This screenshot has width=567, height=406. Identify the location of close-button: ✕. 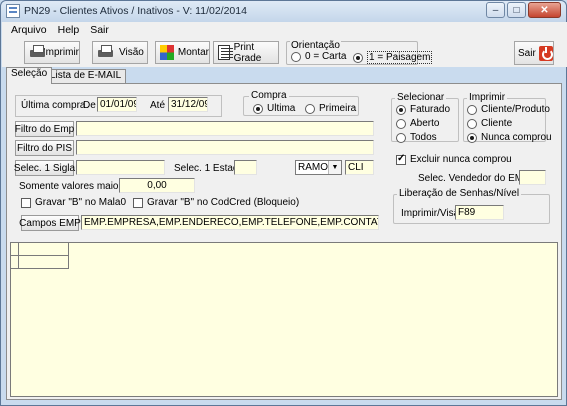
(544, 10).